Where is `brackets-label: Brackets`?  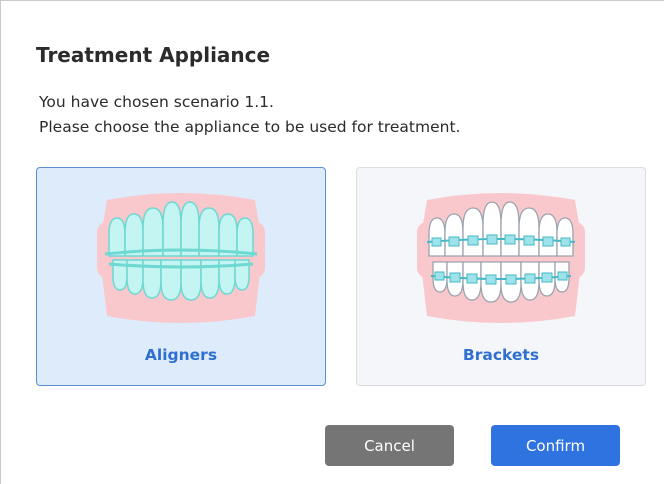 brackets-label: Brackets is located at coordinates (501, 355).